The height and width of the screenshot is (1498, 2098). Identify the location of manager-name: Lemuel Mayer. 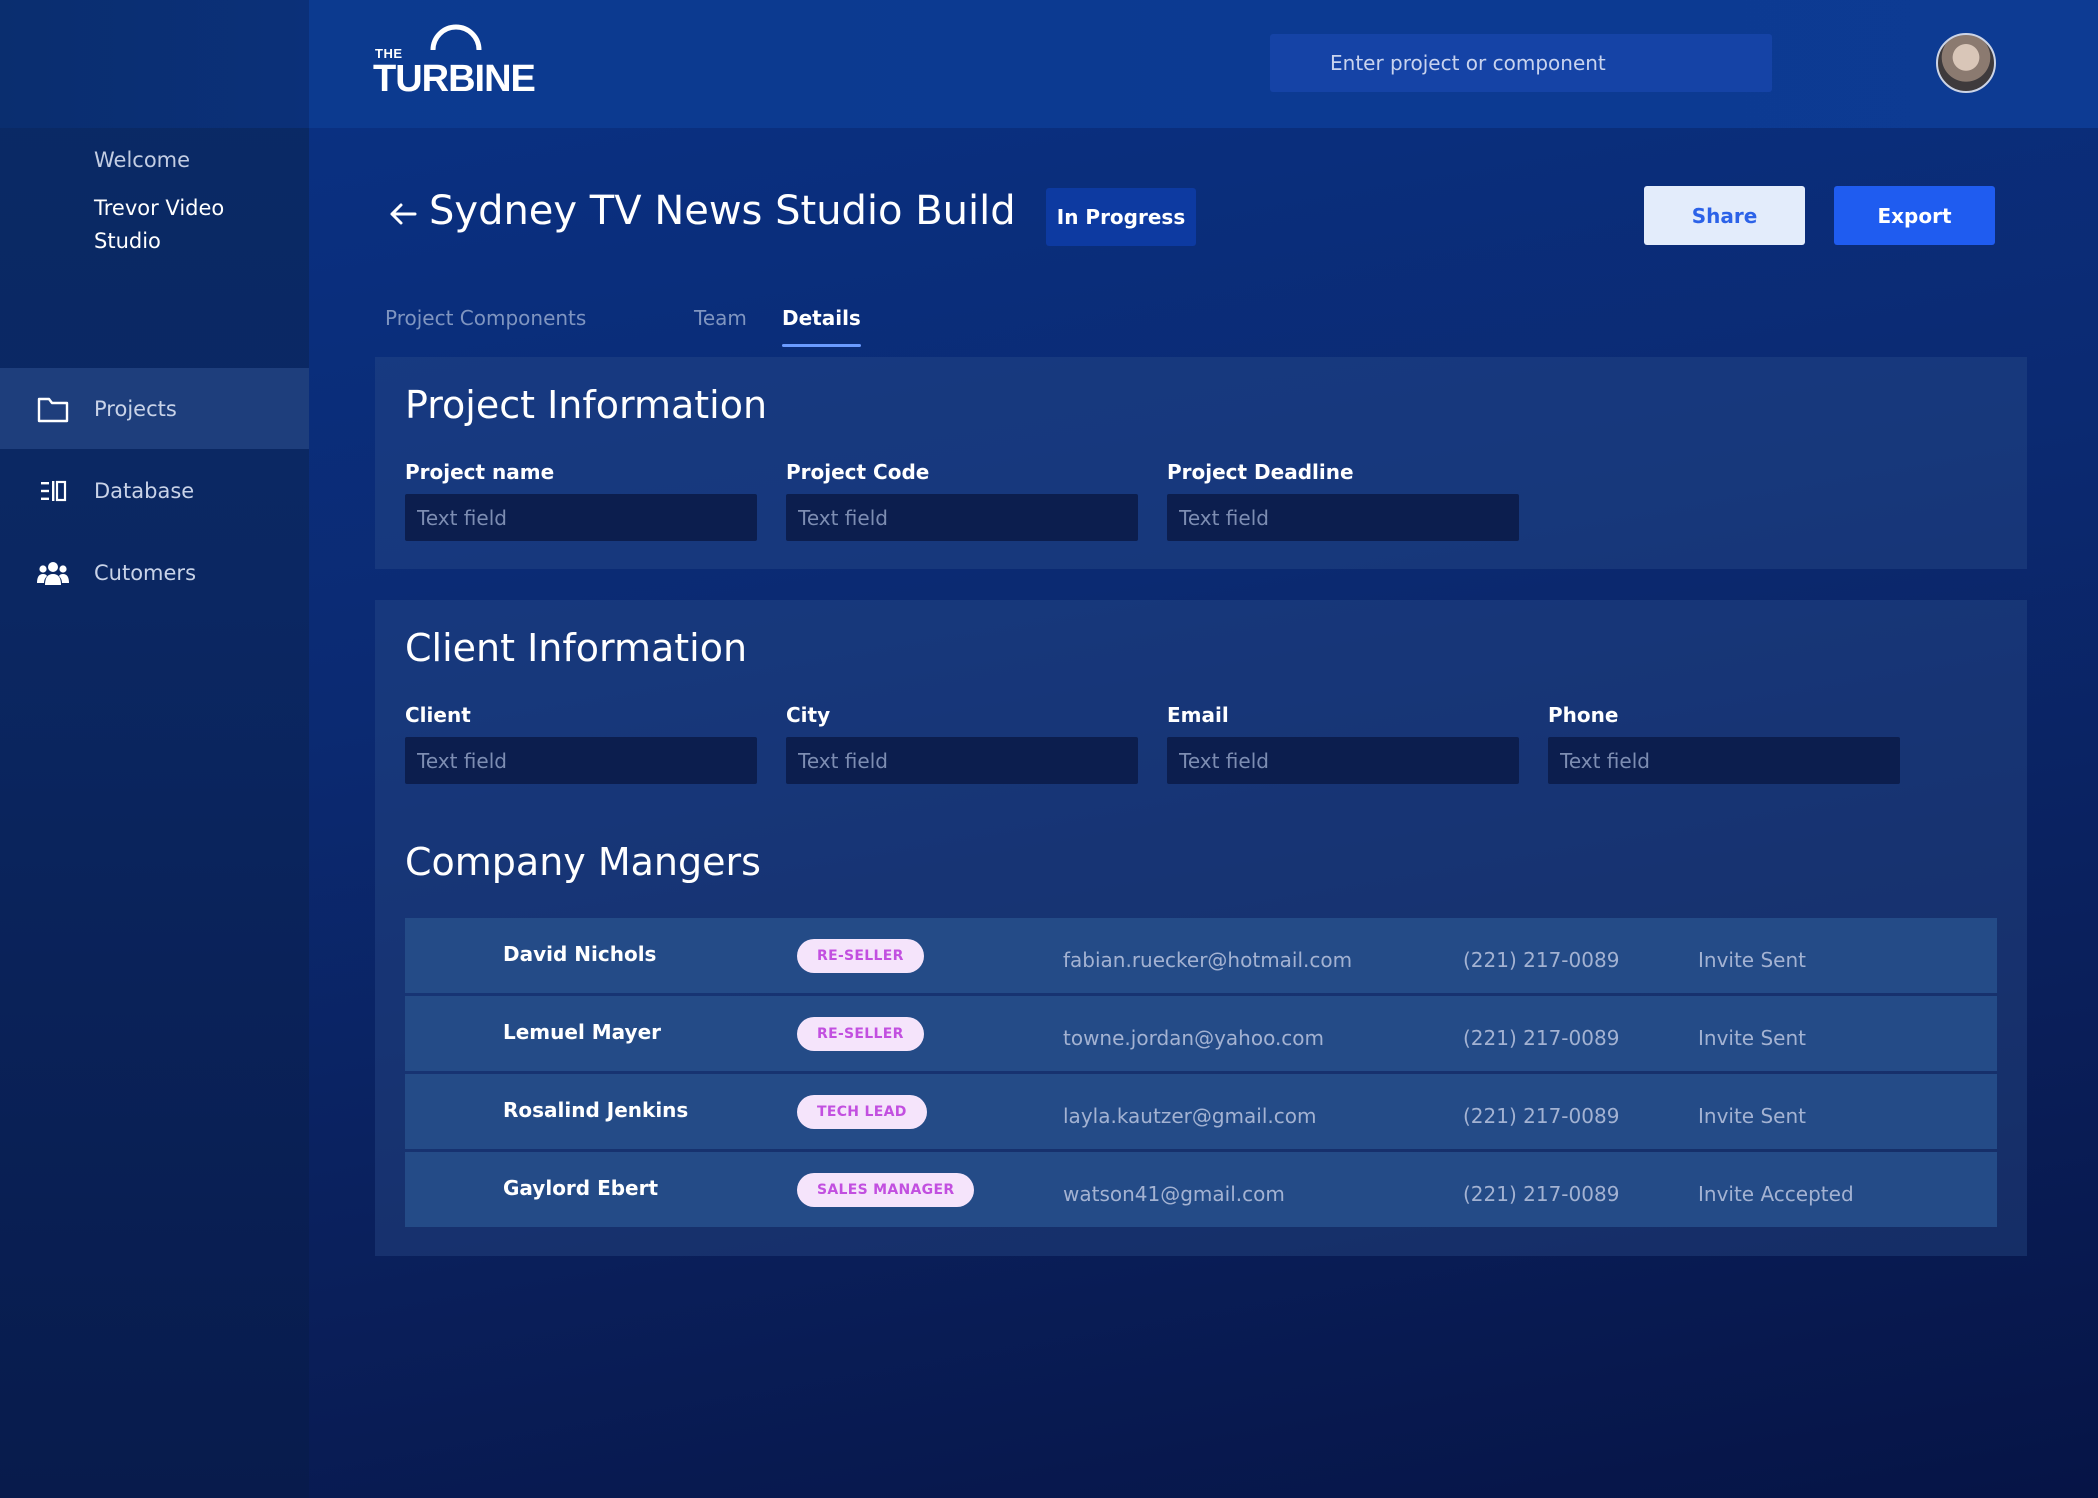
(582, 1032).